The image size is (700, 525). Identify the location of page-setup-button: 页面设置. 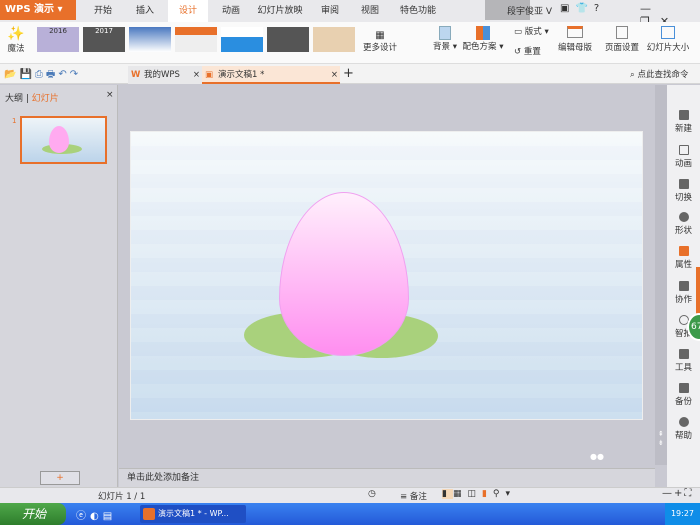
(622, 39).